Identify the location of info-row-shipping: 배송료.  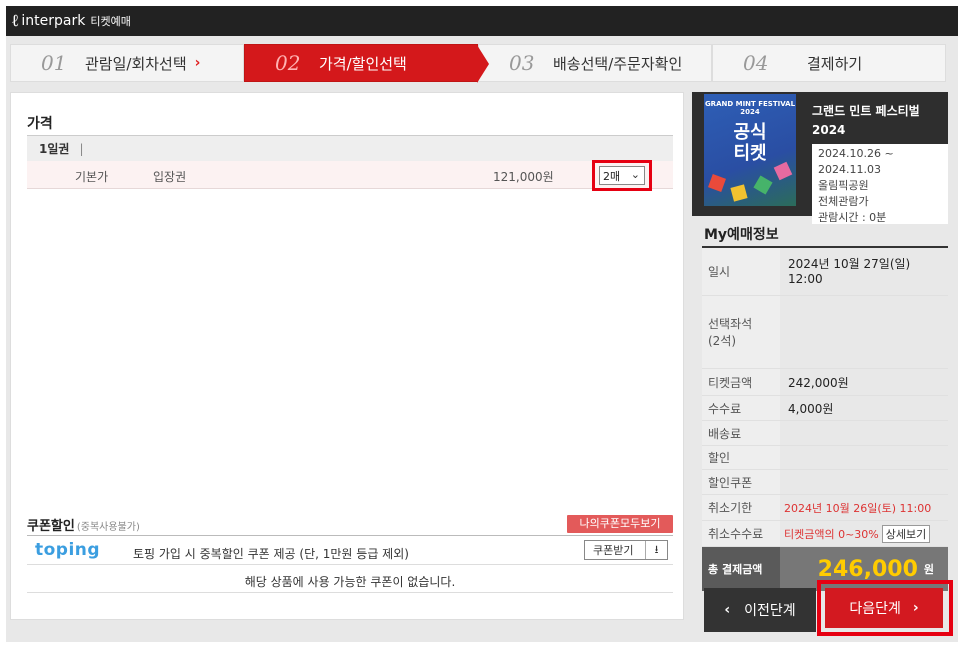
(825, 433).